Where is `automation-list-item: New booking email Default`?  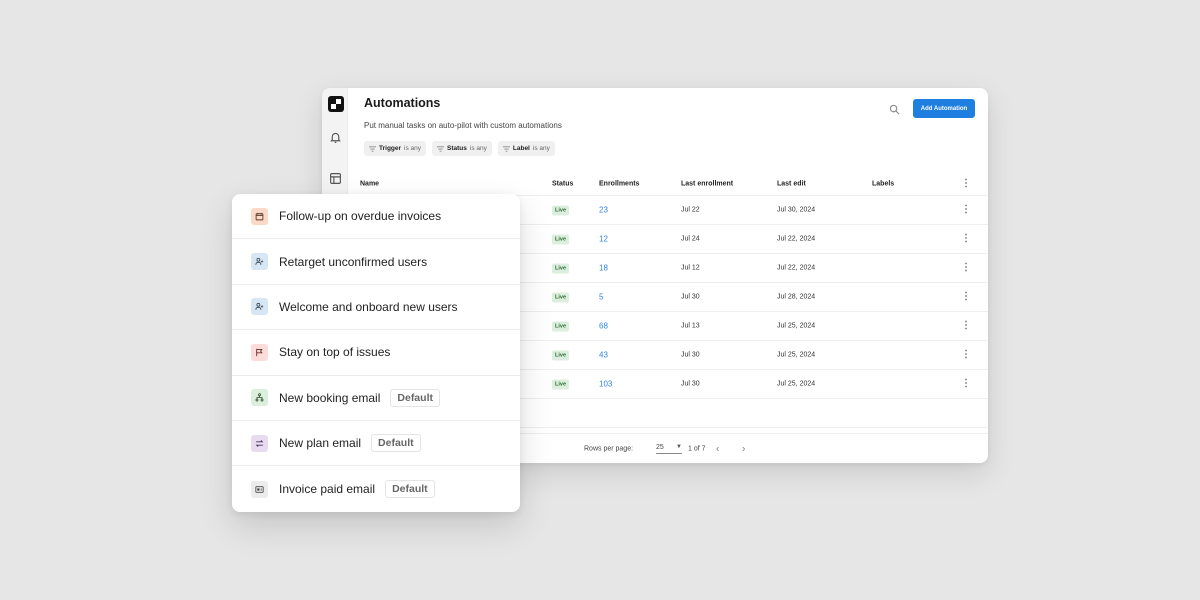
automation-list-item: New booking email Default is located at coordinates (376, 398).